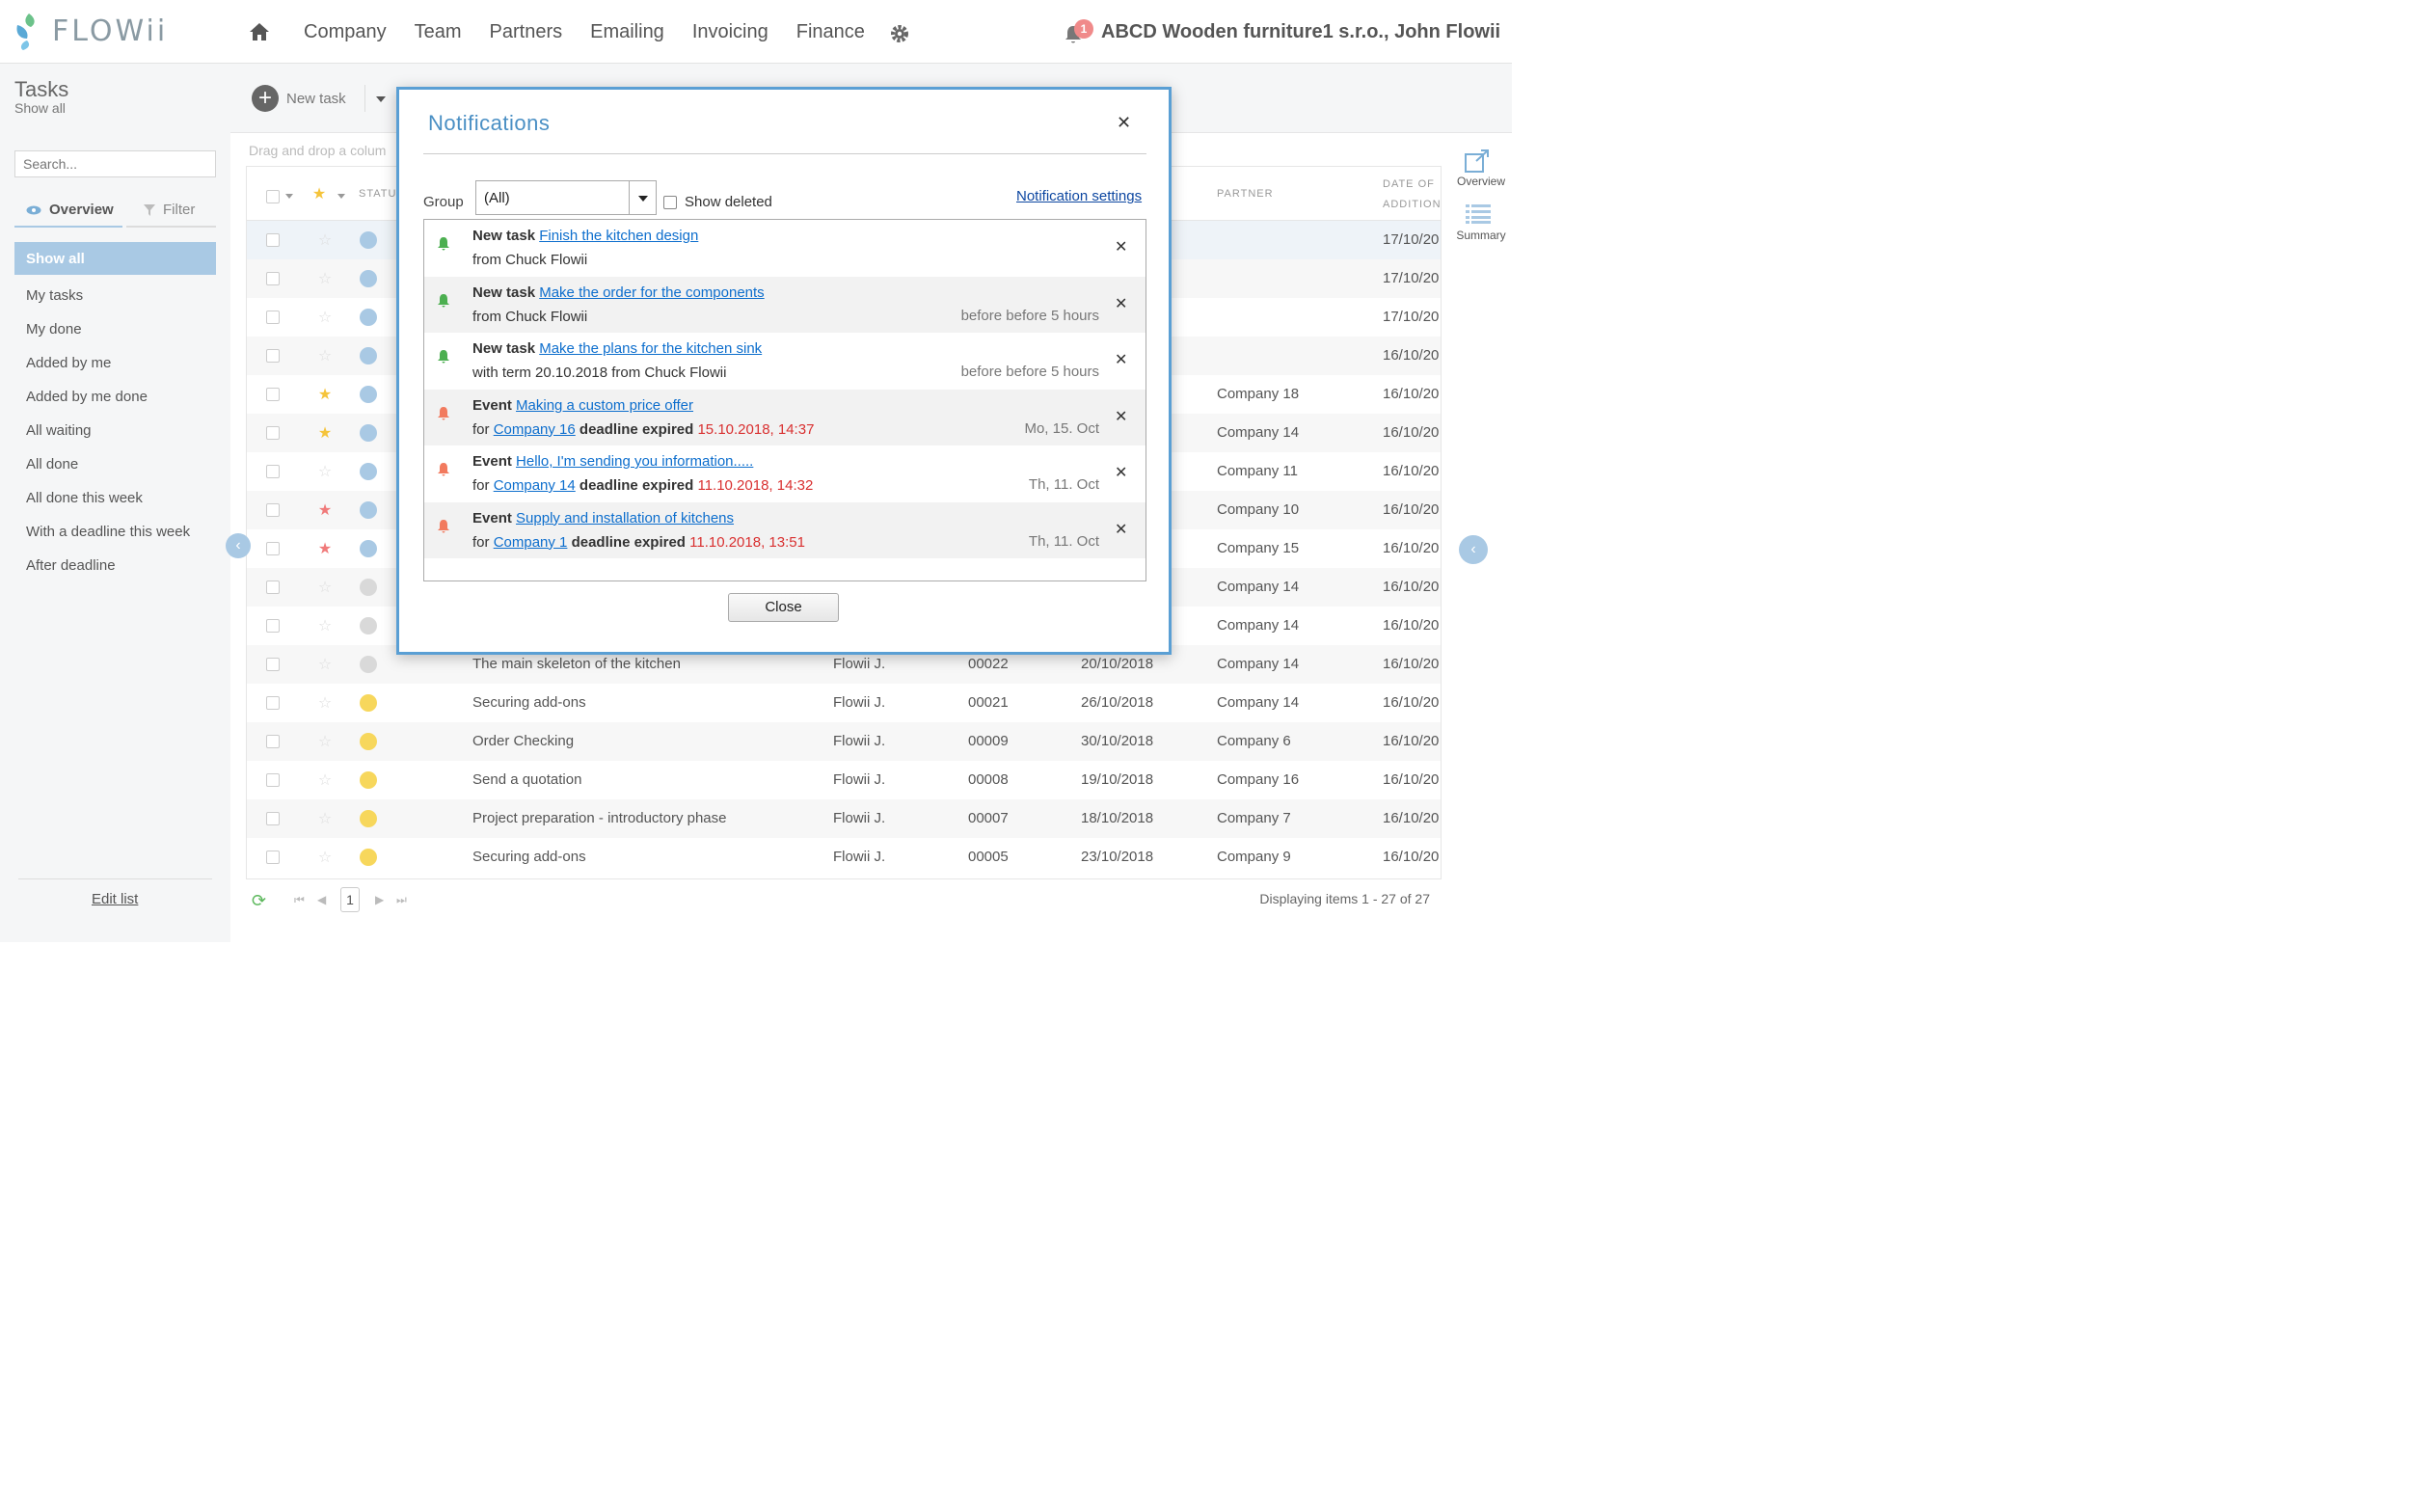  Describe the element at coordinates (115, 430) in the screenshot. I see `sidebar-item-all-waiting: All waiting` at that location.